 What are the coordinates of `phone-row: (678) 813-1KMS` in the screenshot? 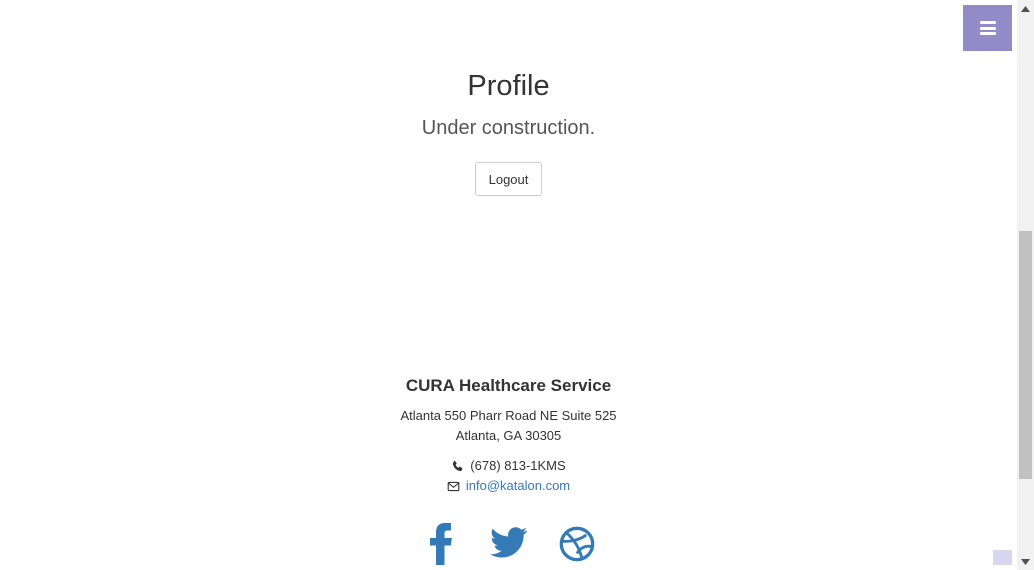 It's located at (508, 466).